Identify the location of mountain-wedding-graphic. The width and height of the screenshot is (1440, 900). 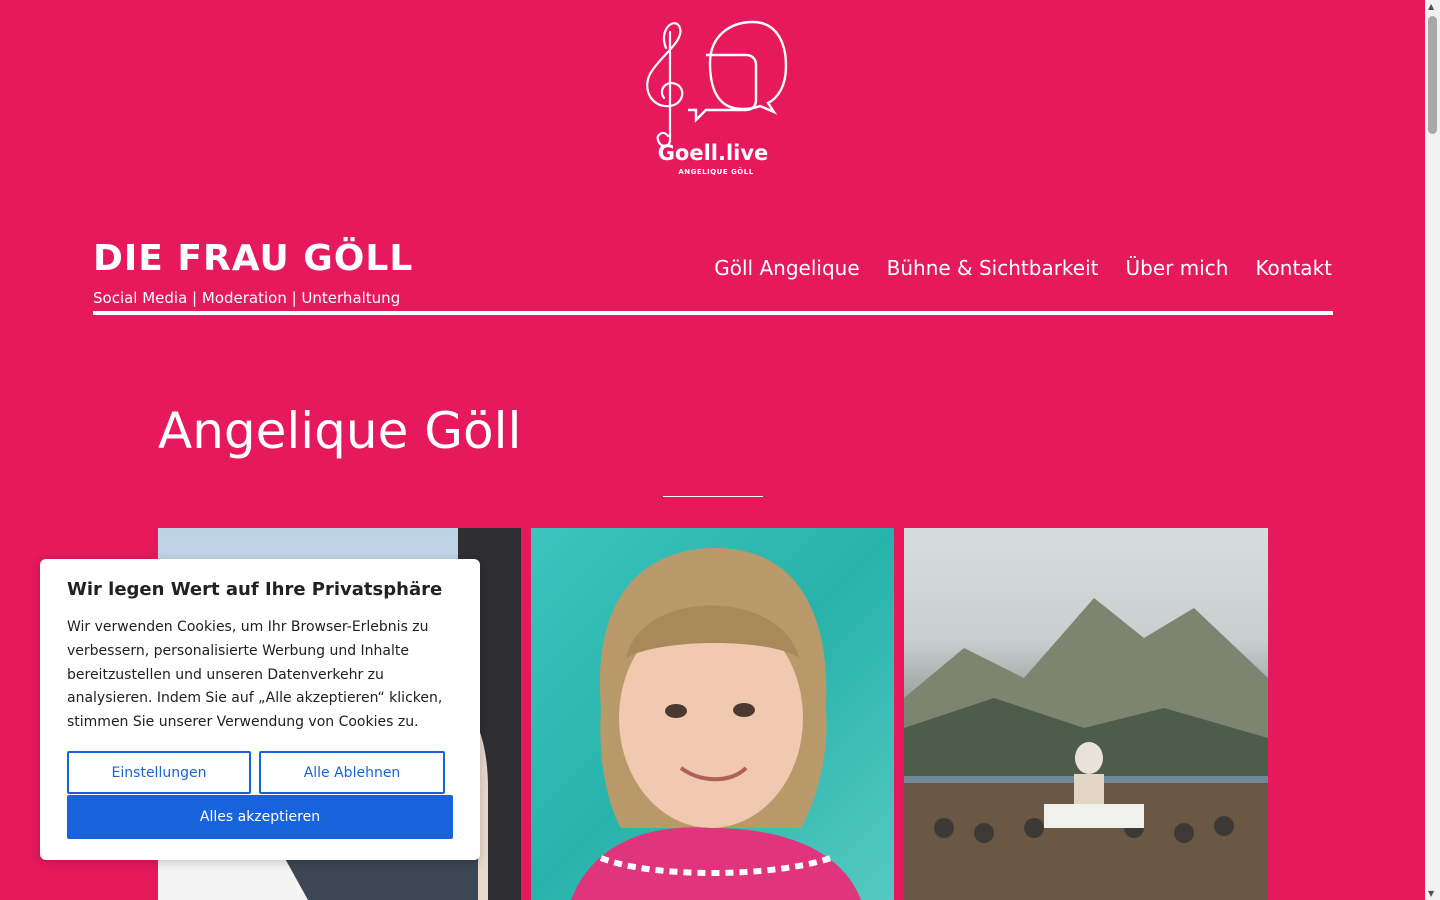
(1086, 749).